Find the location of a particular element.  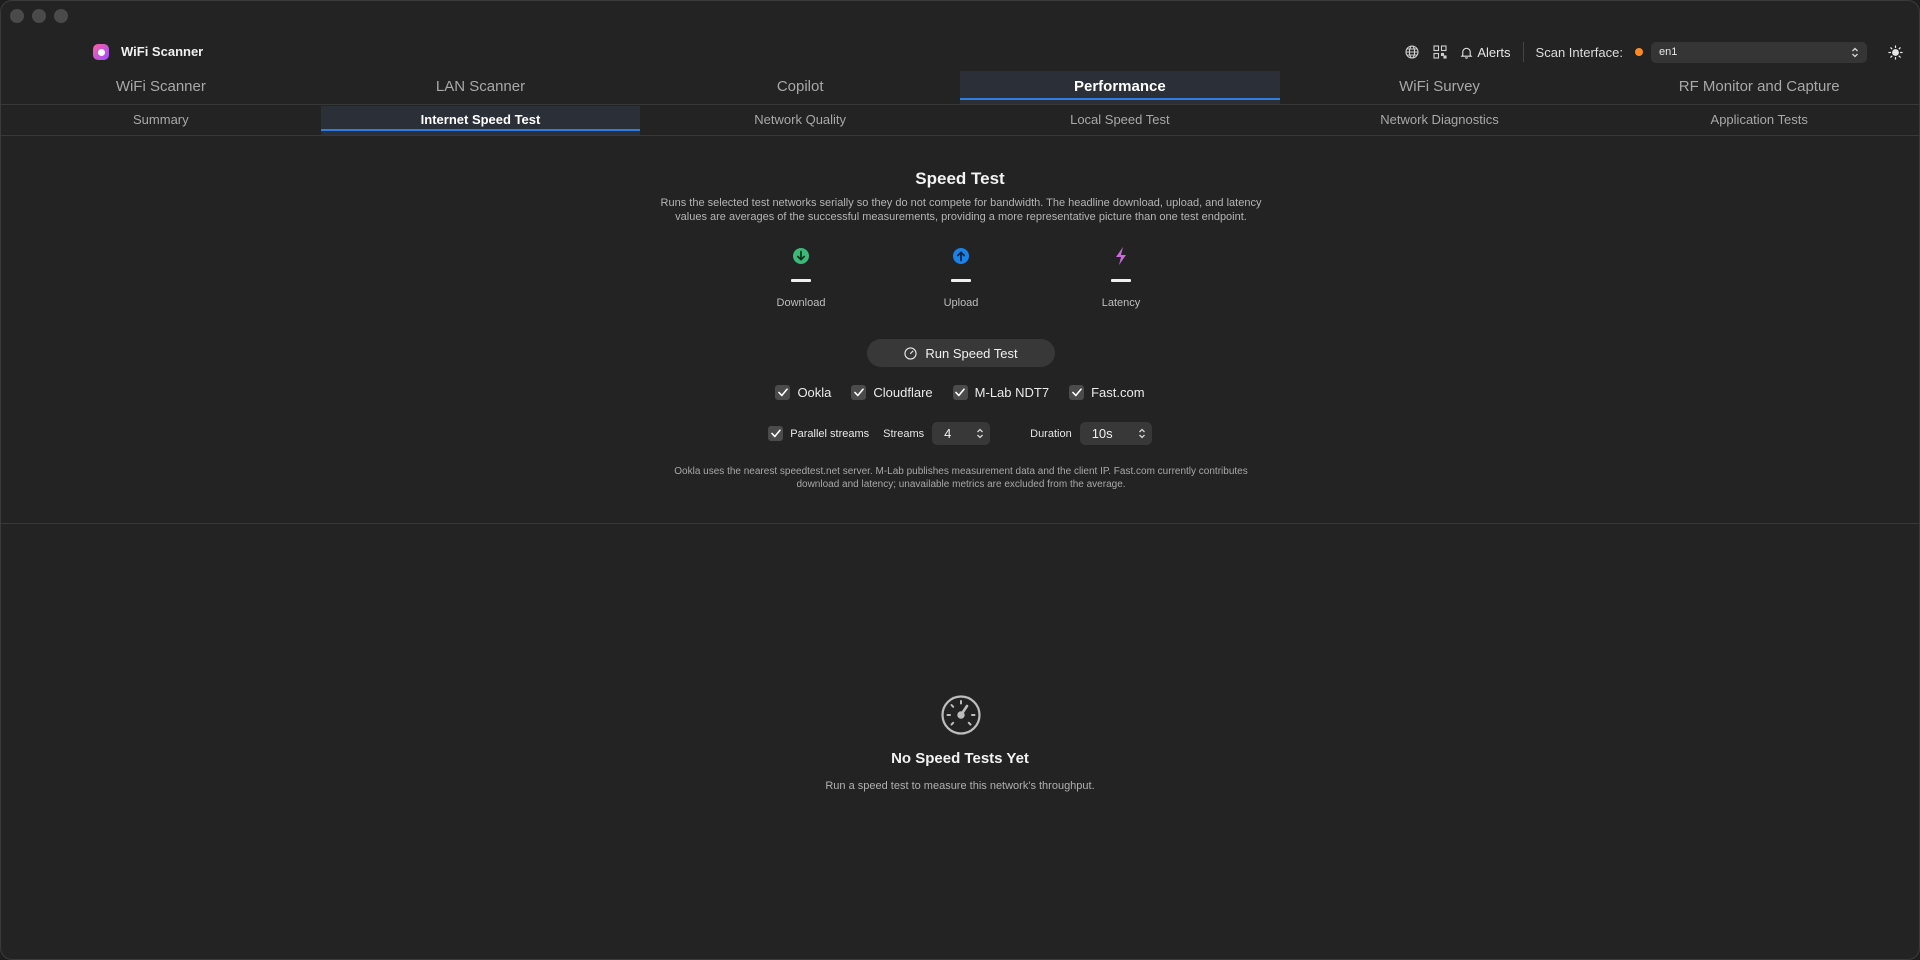

arrow-down-circle-icon is located at coordinates (801, 256).